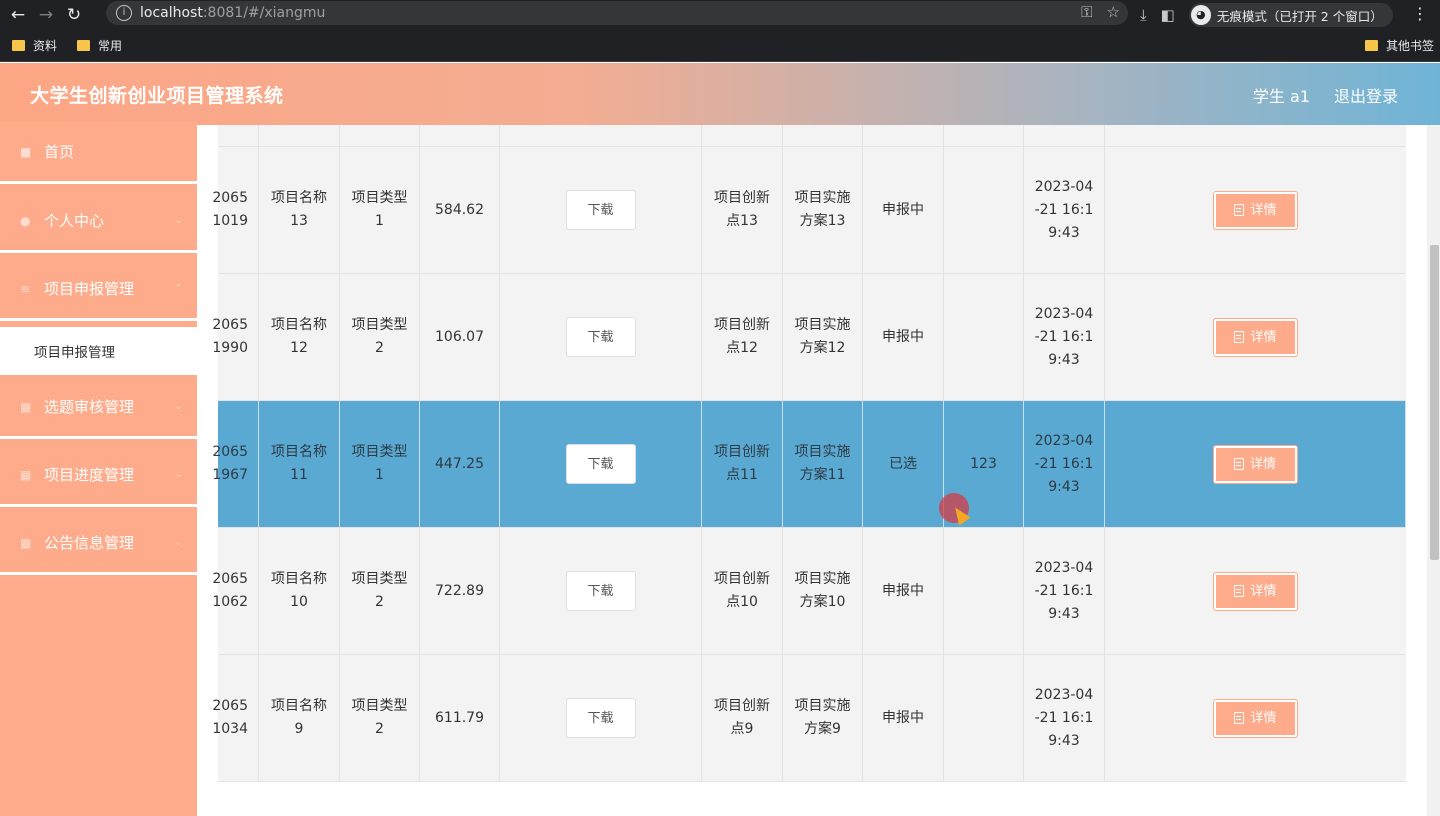 The image size is (1440, 816). Describe the element at coordinates (1434, 402) in the screenshot. I see `scrollbar-thumb` at that location.